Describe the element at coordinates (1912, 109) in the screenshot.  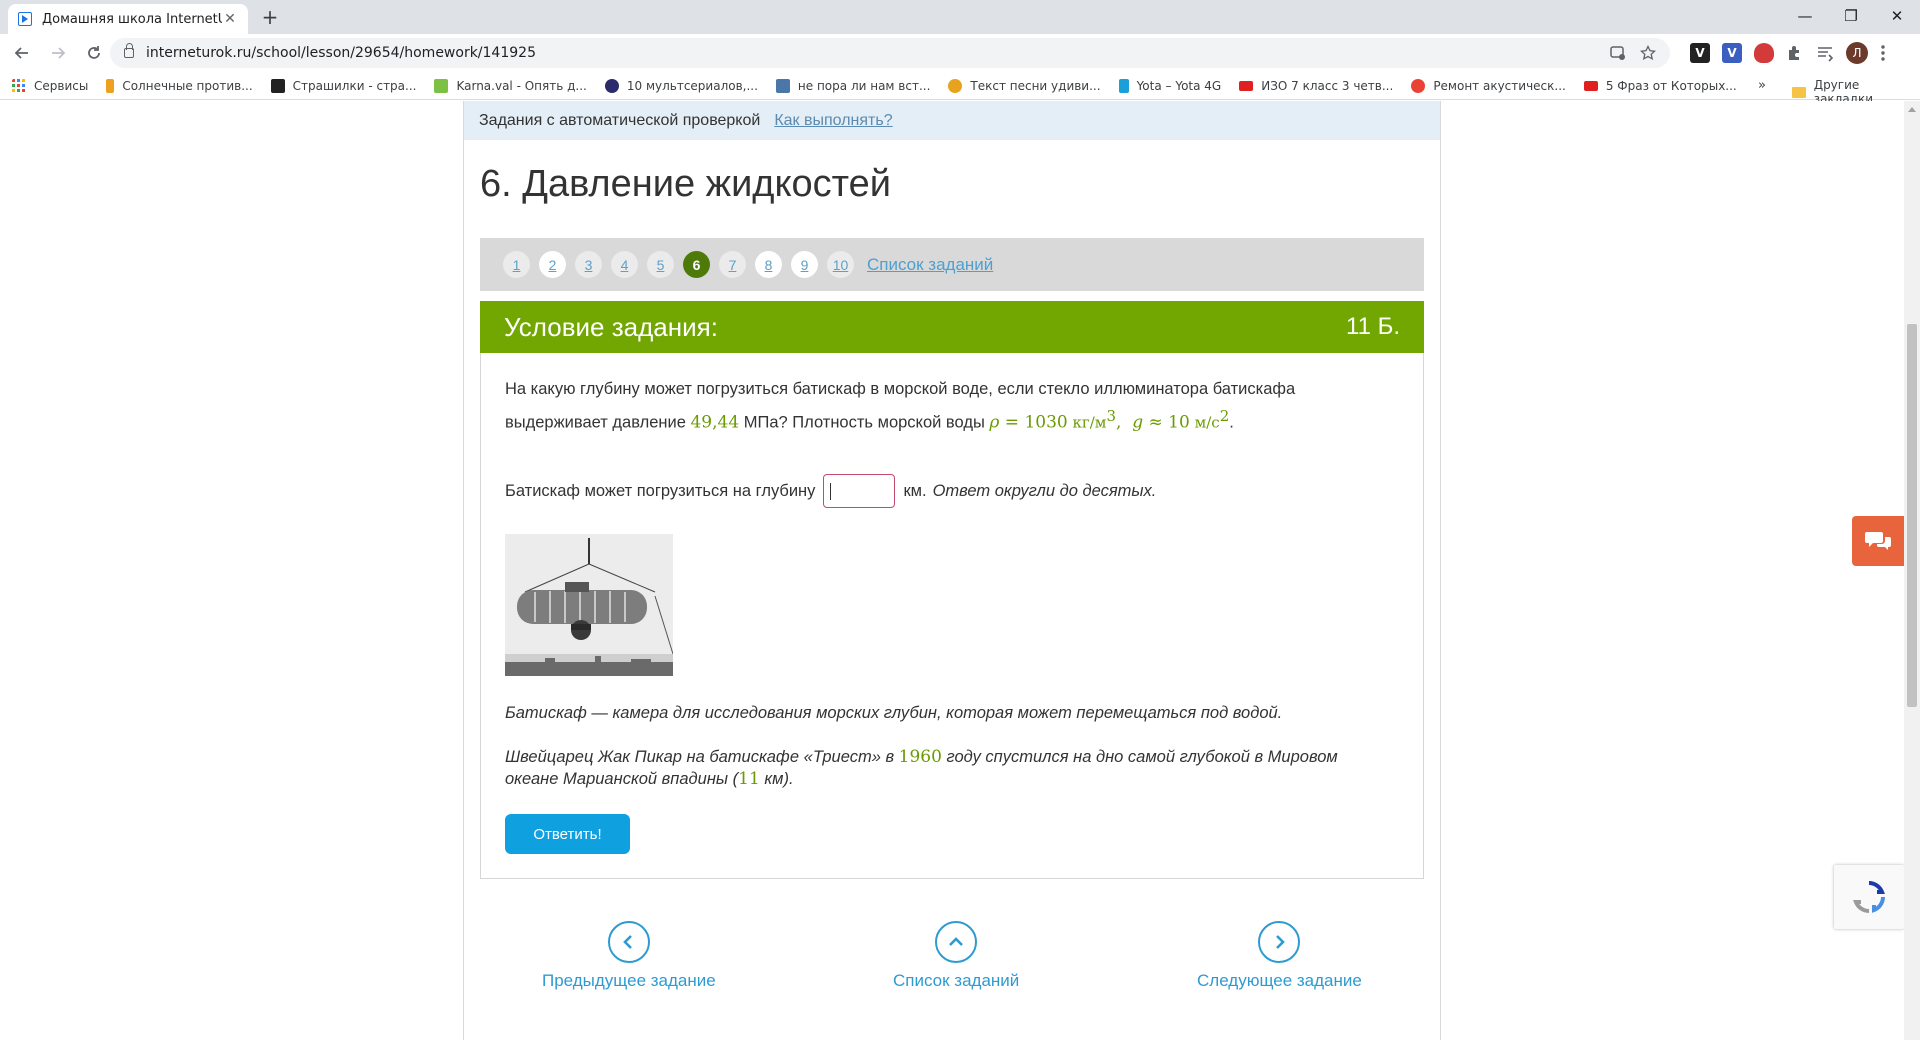
I see `scroll-up-arrow-icon` at that location.